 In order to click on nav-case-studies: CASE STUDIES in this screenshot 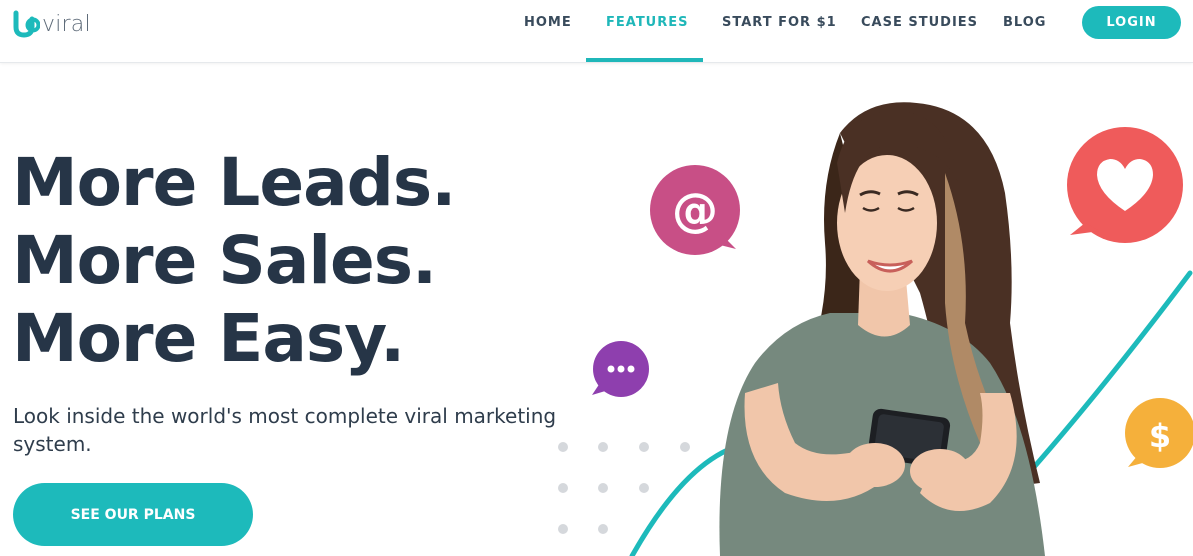, I will do `click(919, 22)`.